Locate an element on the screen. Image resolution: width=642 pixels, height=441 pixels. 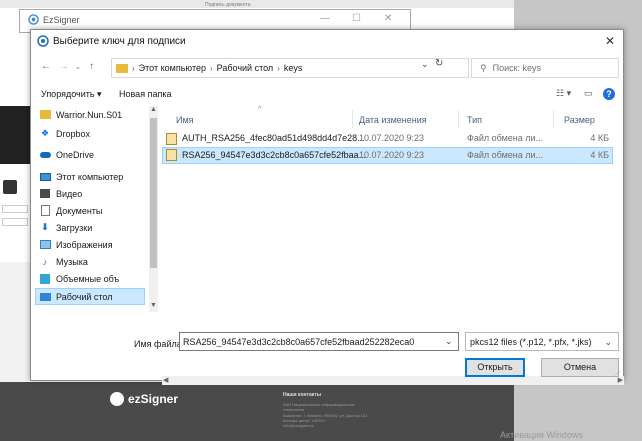
help-icon: ? is located at coordinates (609, 94).